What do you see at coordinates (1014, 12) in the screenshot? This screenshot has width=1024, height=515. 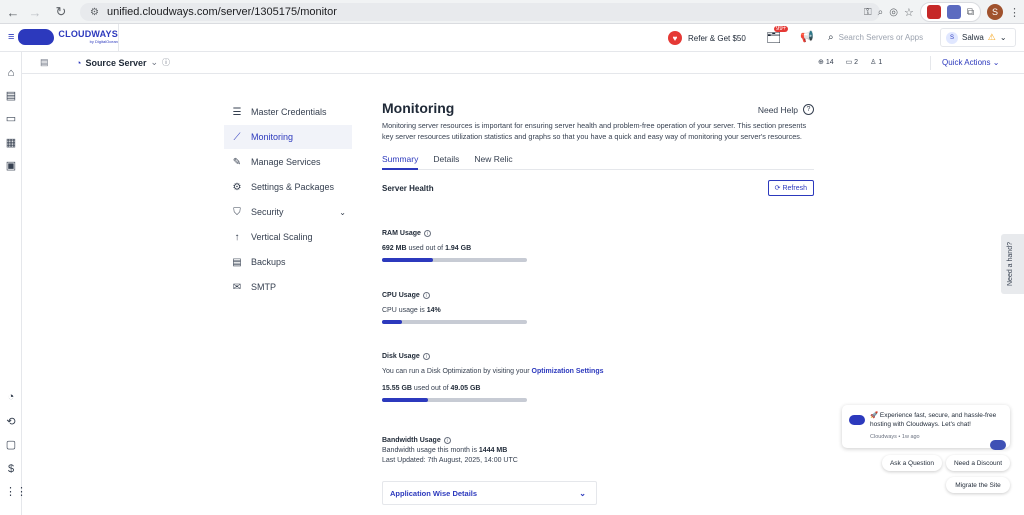 I see `more-menu-icon: ⋮` at bounding box center [1014, 12].